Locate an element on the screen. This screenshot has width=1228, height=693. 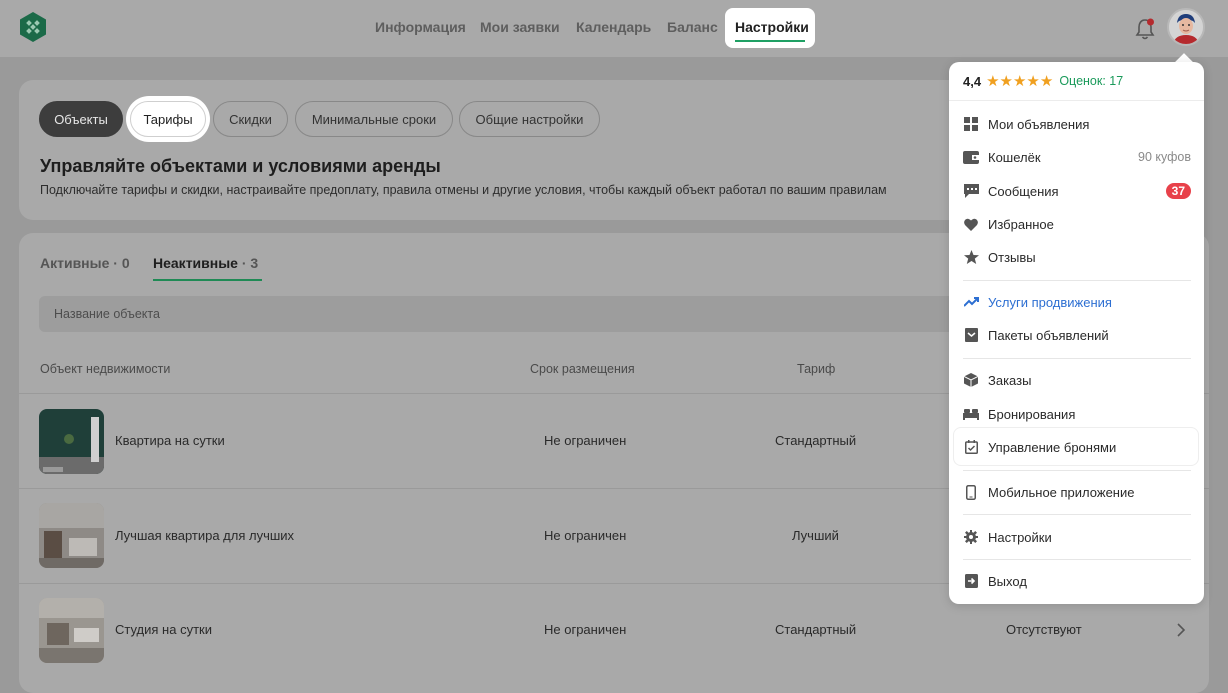
menu-item-promotion: Услуги продвижения is located at coordinates (1077, 302).